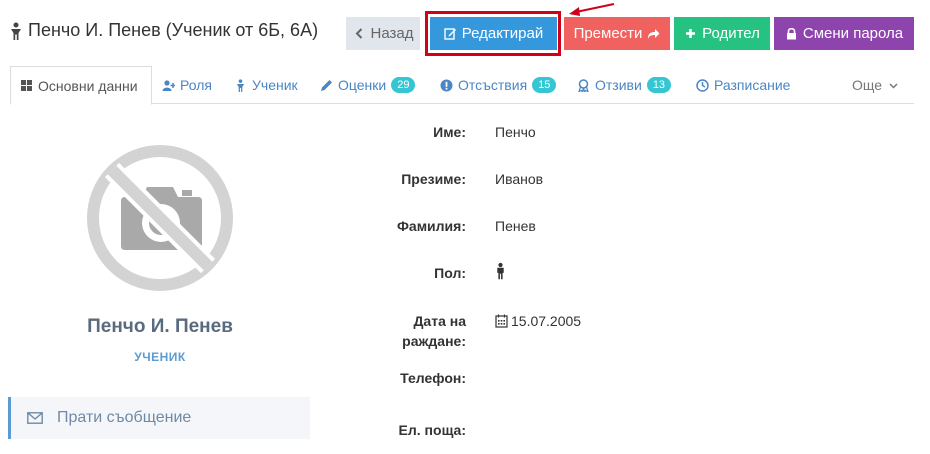 The width and height of the screenshot is (930, 454). I want to click on tab-role: Роля, so click(187, 85).